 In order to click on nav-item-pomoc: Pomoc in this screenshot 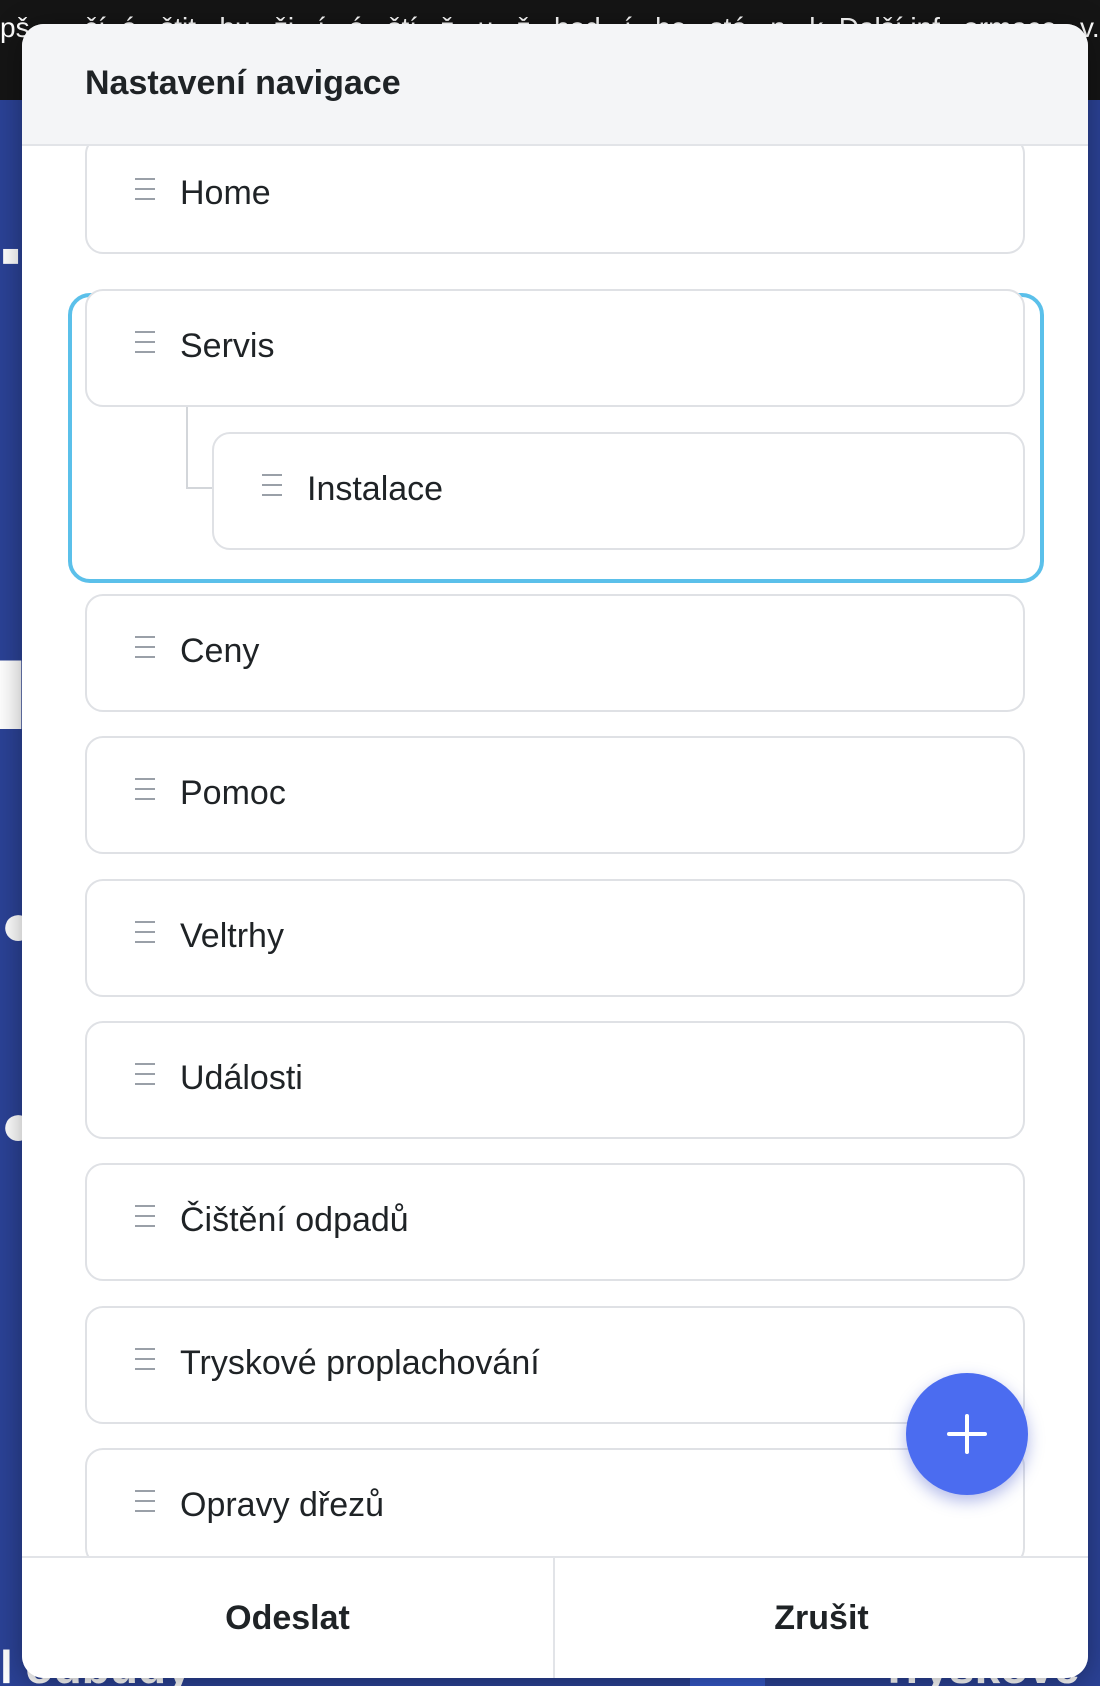, I will do `click(555, 795)`.